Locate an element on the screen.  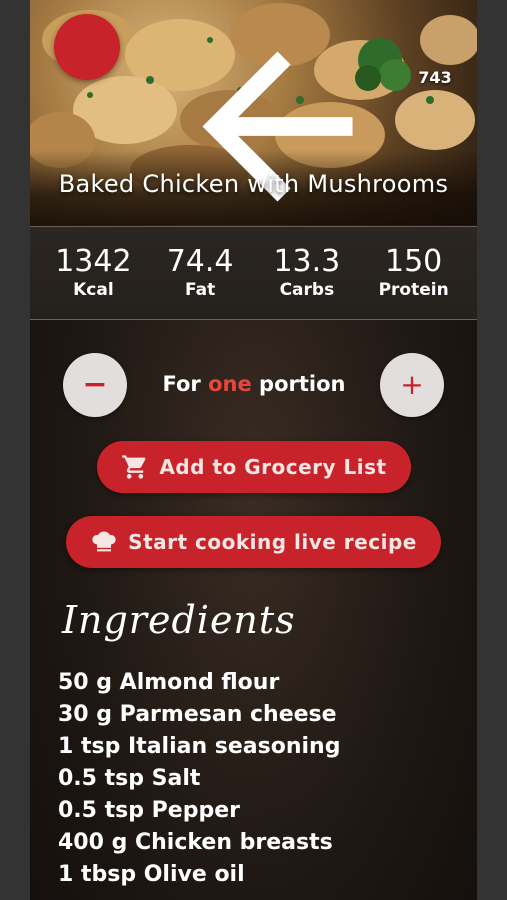
start-cooking-button: Start cooking live recipe is located at coordinates (253, 542).